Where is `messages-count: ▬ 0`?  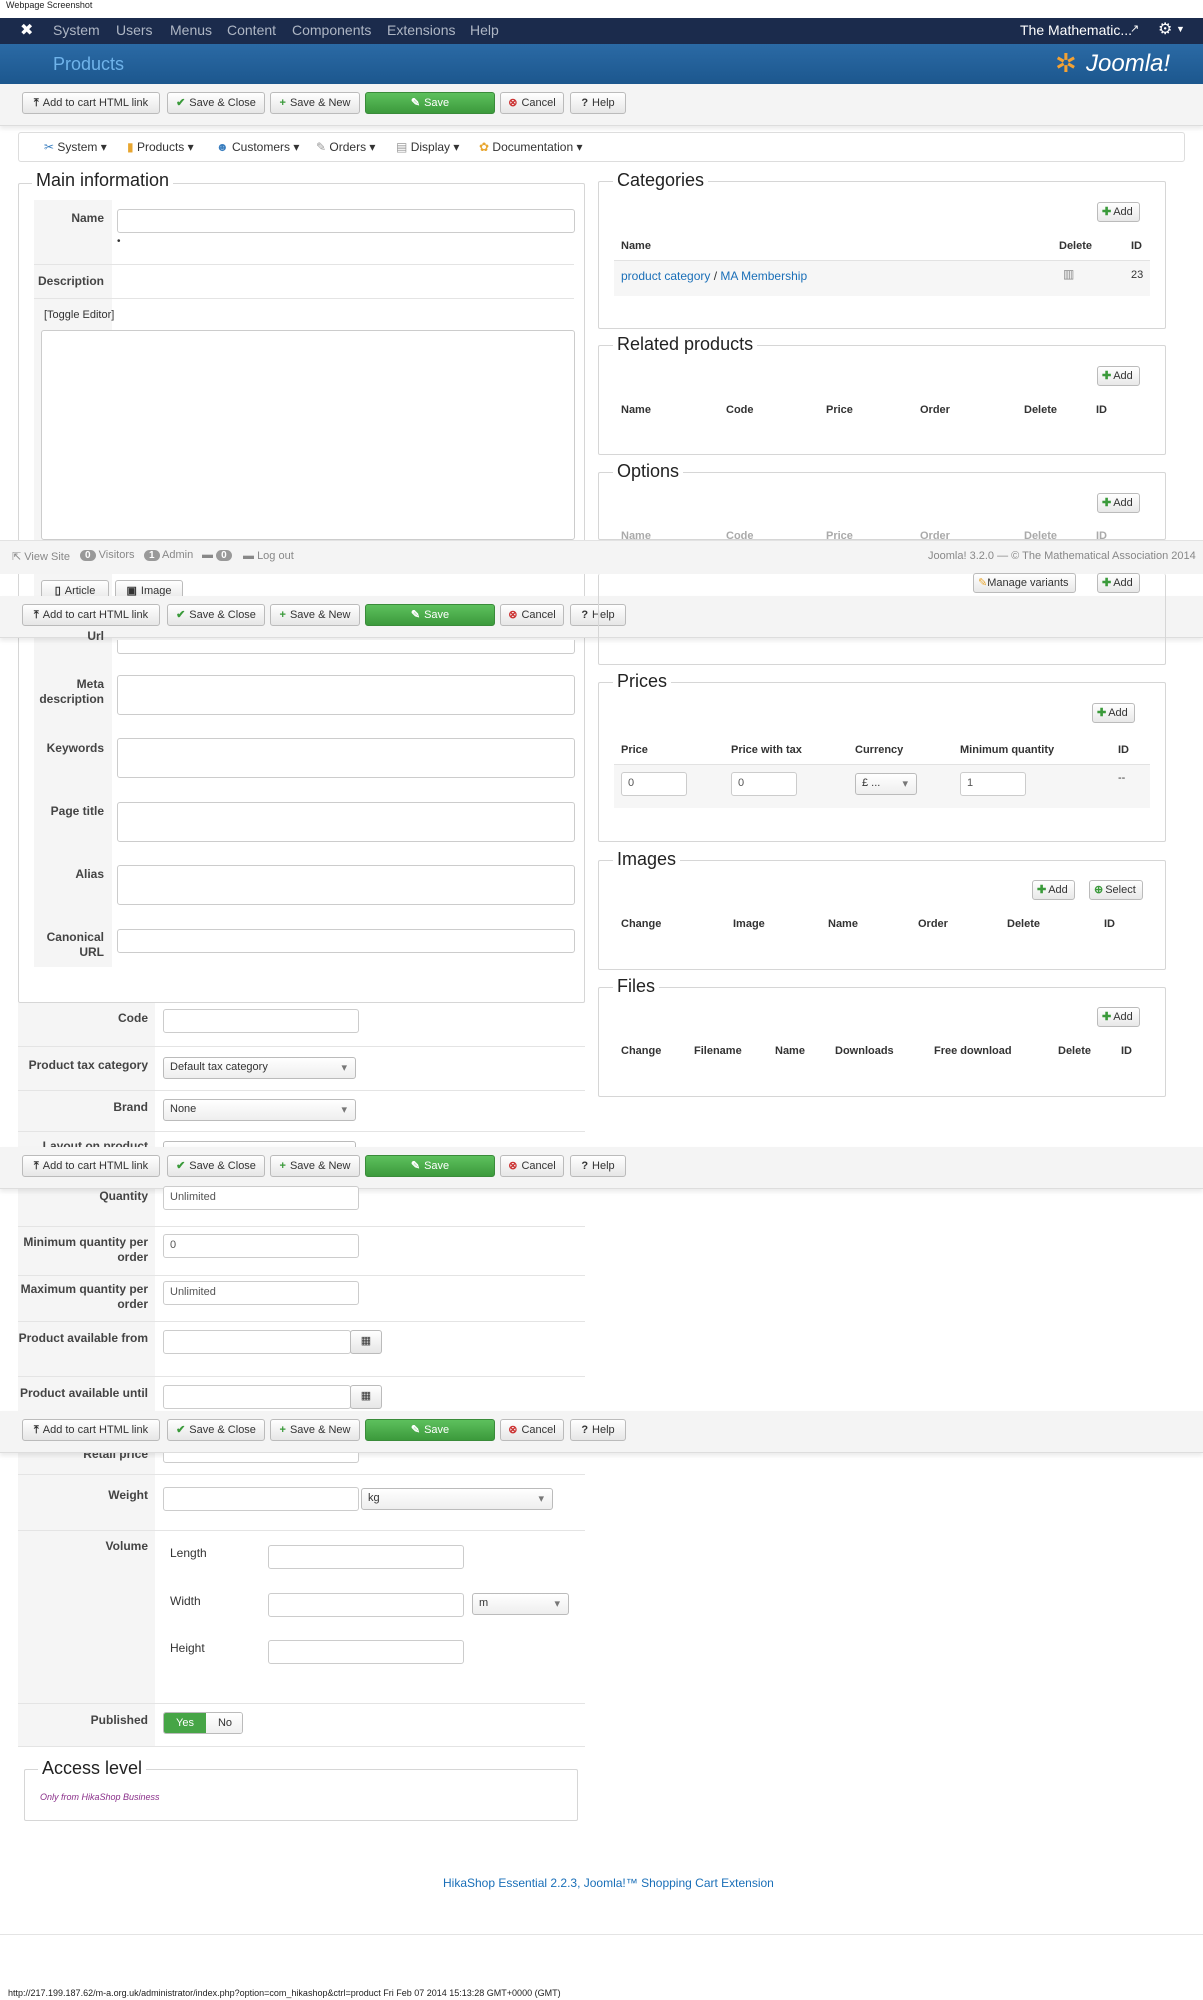
messages-count: ▬ 0 is located at coordinates (217, 555).